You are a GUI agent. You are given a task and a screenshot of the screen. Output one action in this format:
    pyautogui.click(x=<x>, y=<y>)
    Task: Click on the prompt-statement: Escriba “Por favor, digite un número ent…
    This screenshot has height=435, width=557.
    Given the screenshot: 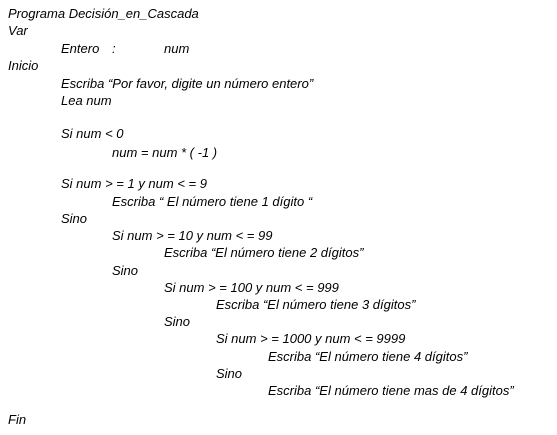 What is the action you would take?
    pyautogui.click(x=187, y=83)
    